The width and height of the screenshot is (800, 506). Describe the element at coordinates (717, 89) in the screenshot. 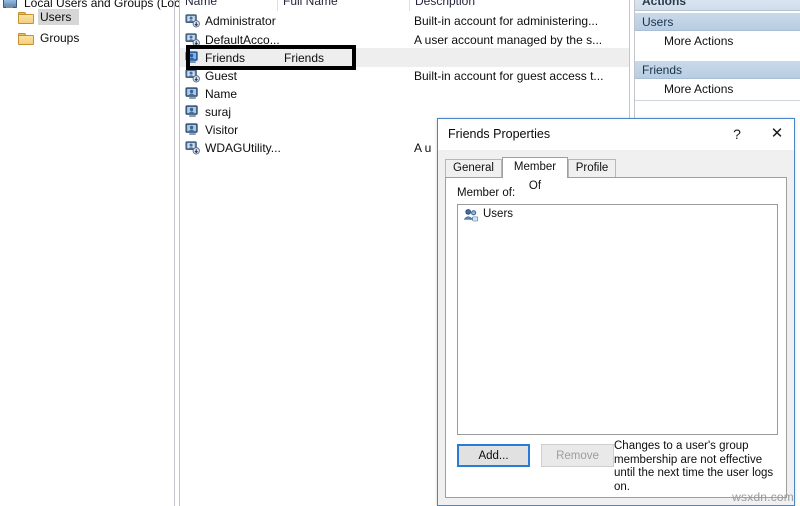

I see `action-more-actions-friends: More Actions` at that location.